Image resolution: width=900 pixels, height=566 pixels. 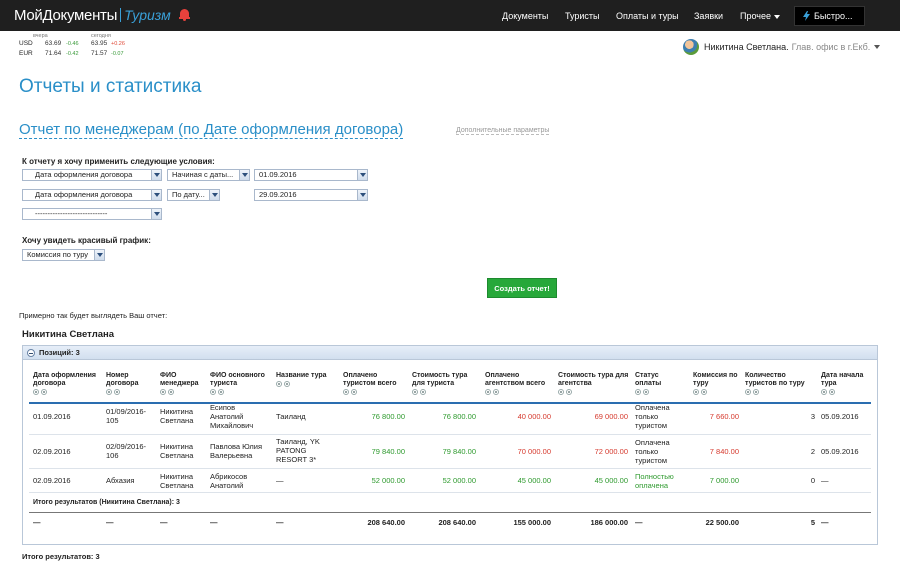 I want to click on cell-contract-number: 02/09/2016-106, so click(x=126, y=451).